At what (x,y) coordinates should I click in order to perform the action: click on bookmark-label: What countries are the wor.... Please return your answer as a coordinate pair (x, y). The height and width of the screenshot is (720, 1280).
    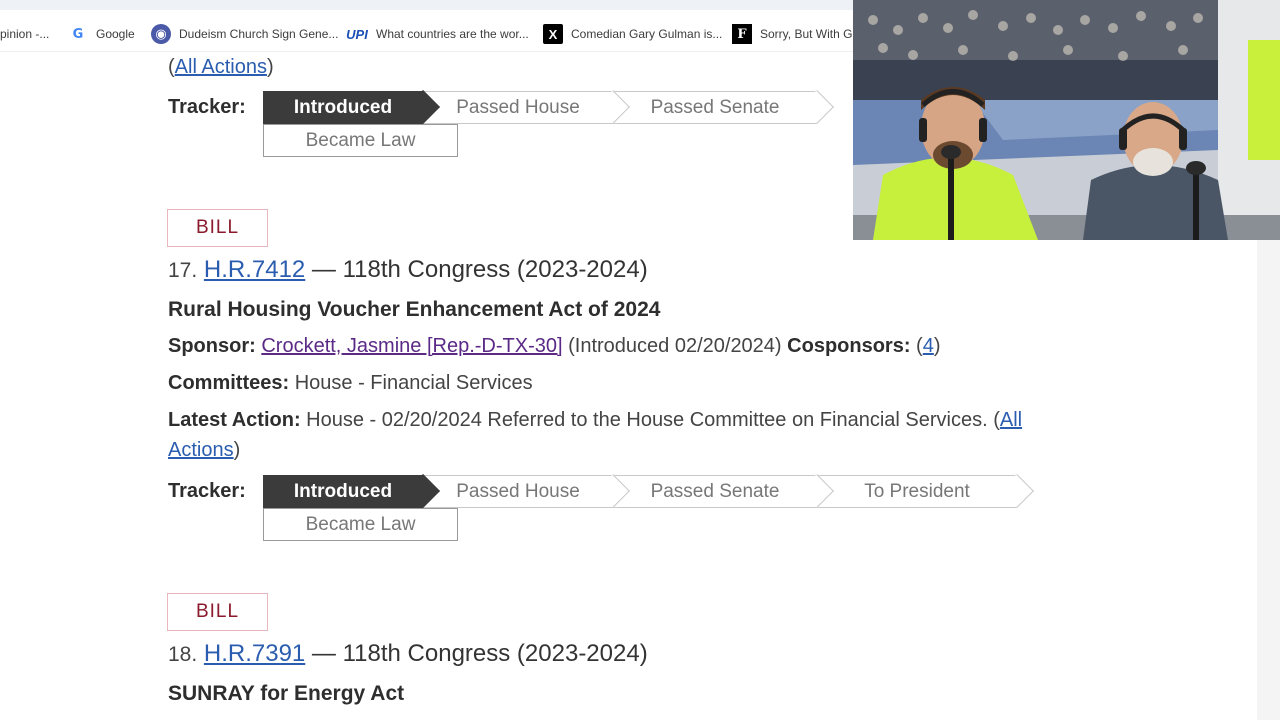
    Looking at the image, I should click on (452, 34).